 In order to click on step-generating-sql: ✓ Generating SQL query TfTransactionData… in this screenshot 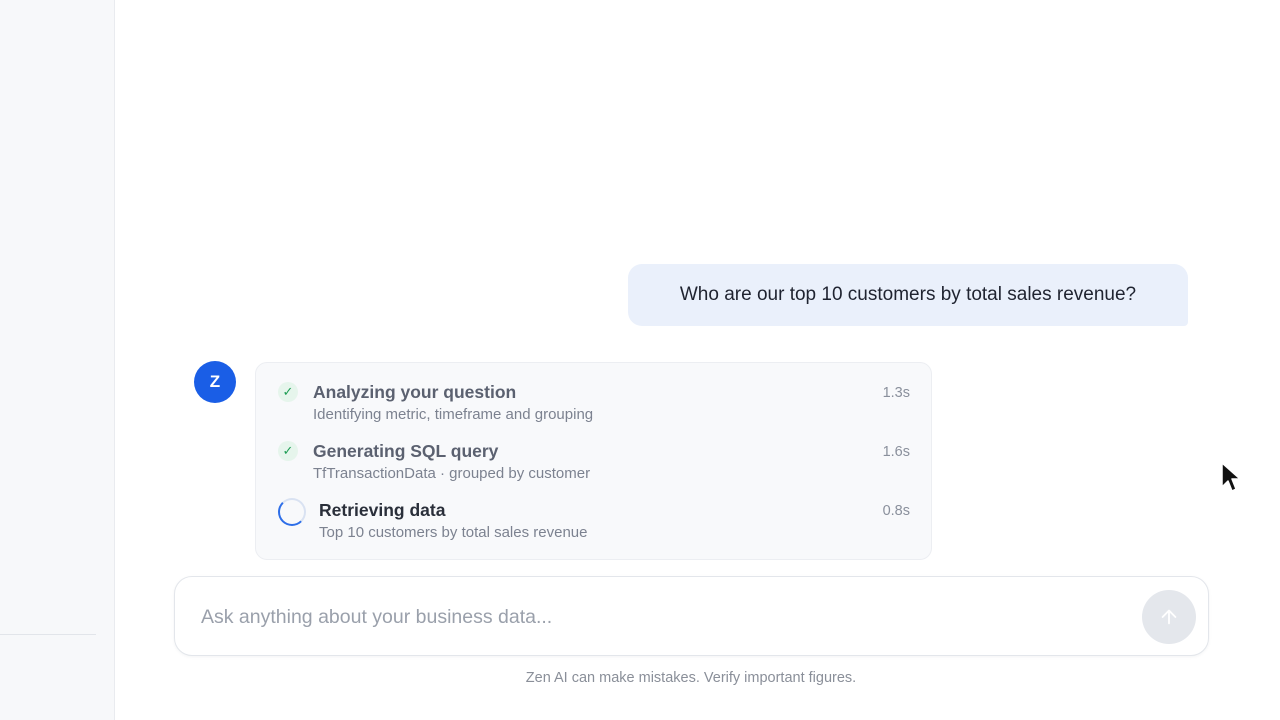, I will do `click(593, 452)`.